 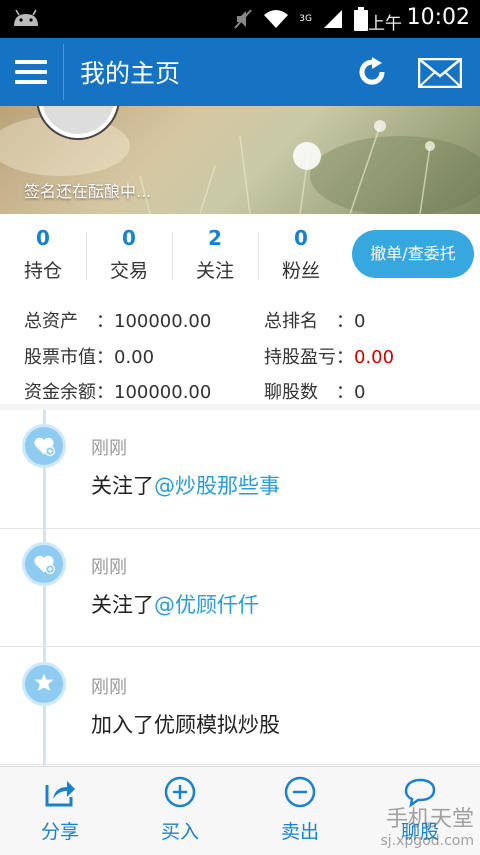 I want to click on tab-label: 买入, so click(x=179, y=832).